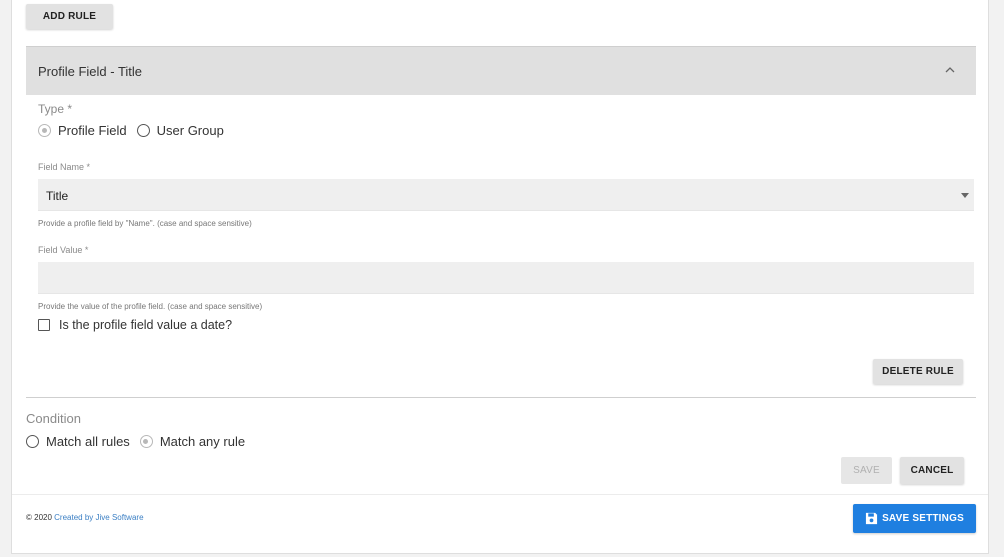 The image size is (1004, 557). I want to click on field-name-value: Title, so click(57, 196).